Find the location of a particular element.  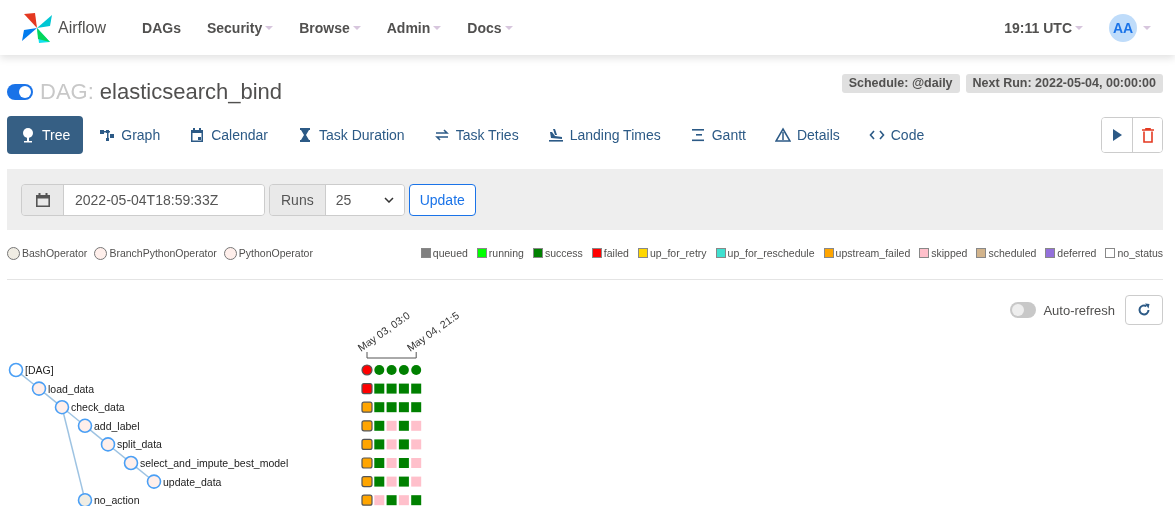

pinwheel-logo-icon is located at coordinates (37, 27).